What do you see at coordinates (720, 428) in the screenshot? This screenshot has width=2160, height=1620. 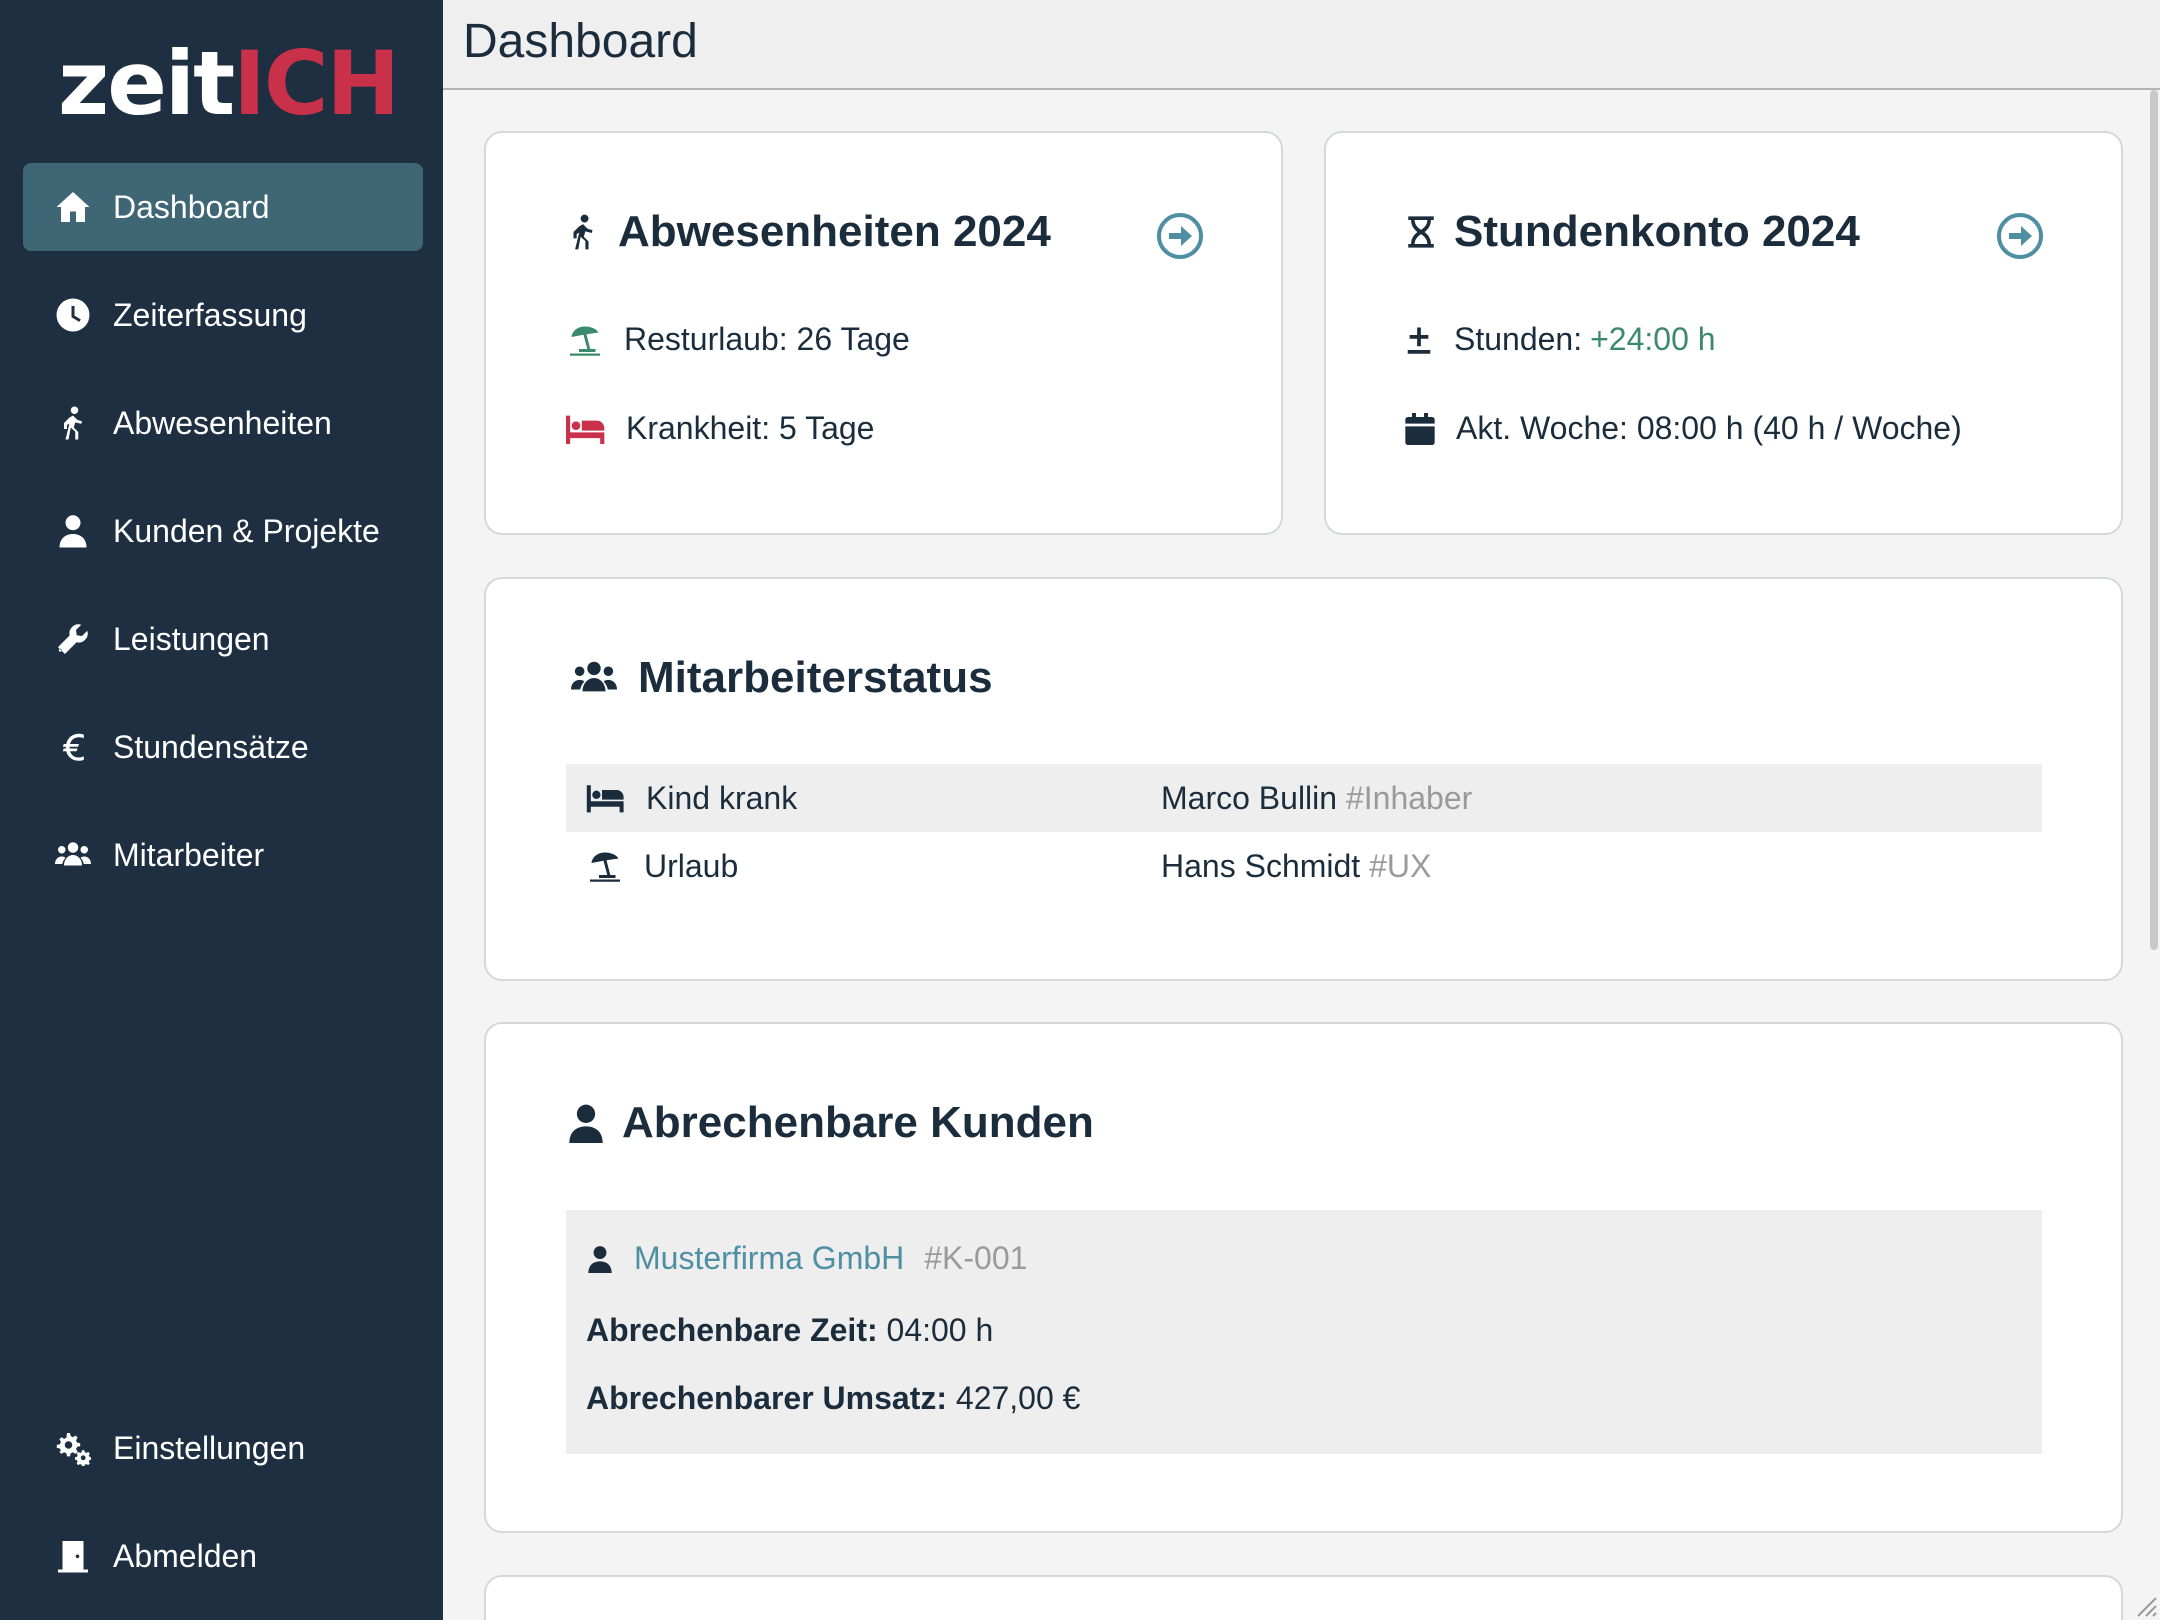 I see `sickness-line: Krankheit: 5 Tage` at bounding box center [720, 428].